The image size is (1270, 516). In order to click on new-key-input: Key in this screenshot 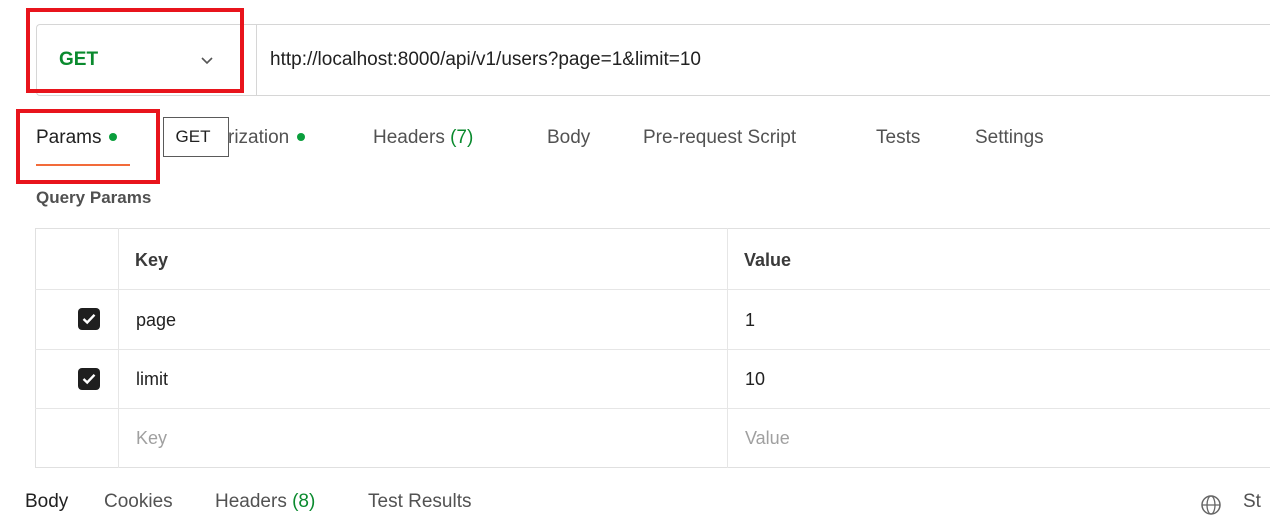, I will do `click(151, 438)`.